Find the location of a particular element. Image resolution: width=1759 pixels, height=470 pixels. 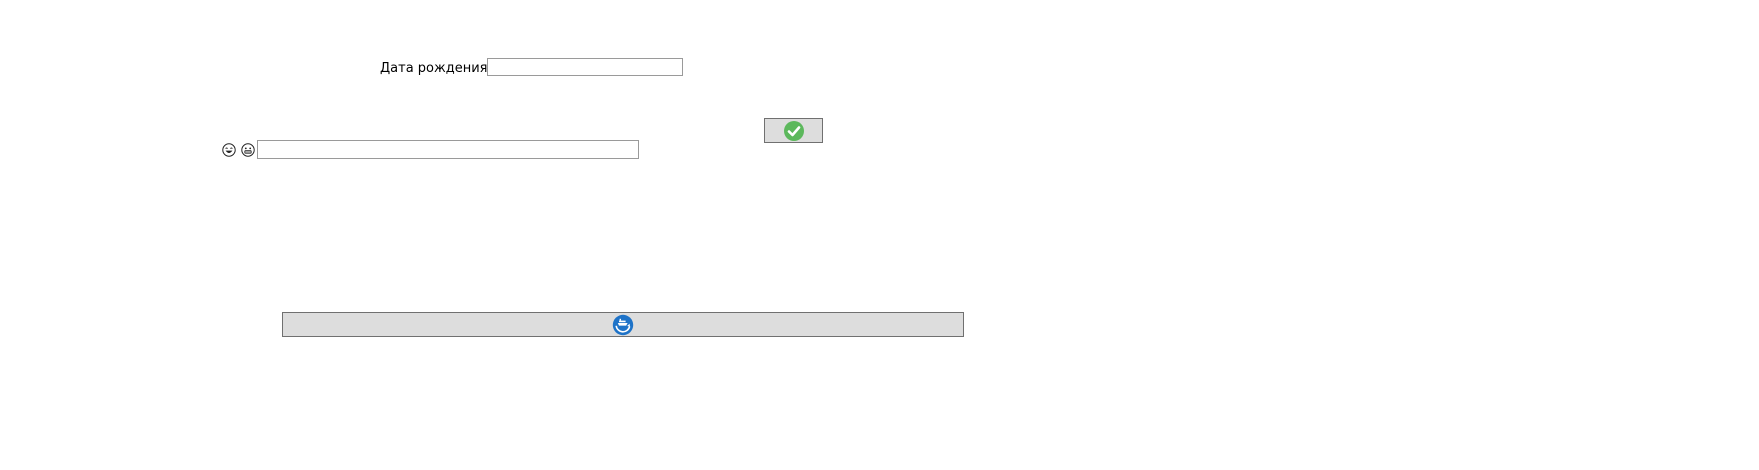

message-input is located at coordinates (448, 149).